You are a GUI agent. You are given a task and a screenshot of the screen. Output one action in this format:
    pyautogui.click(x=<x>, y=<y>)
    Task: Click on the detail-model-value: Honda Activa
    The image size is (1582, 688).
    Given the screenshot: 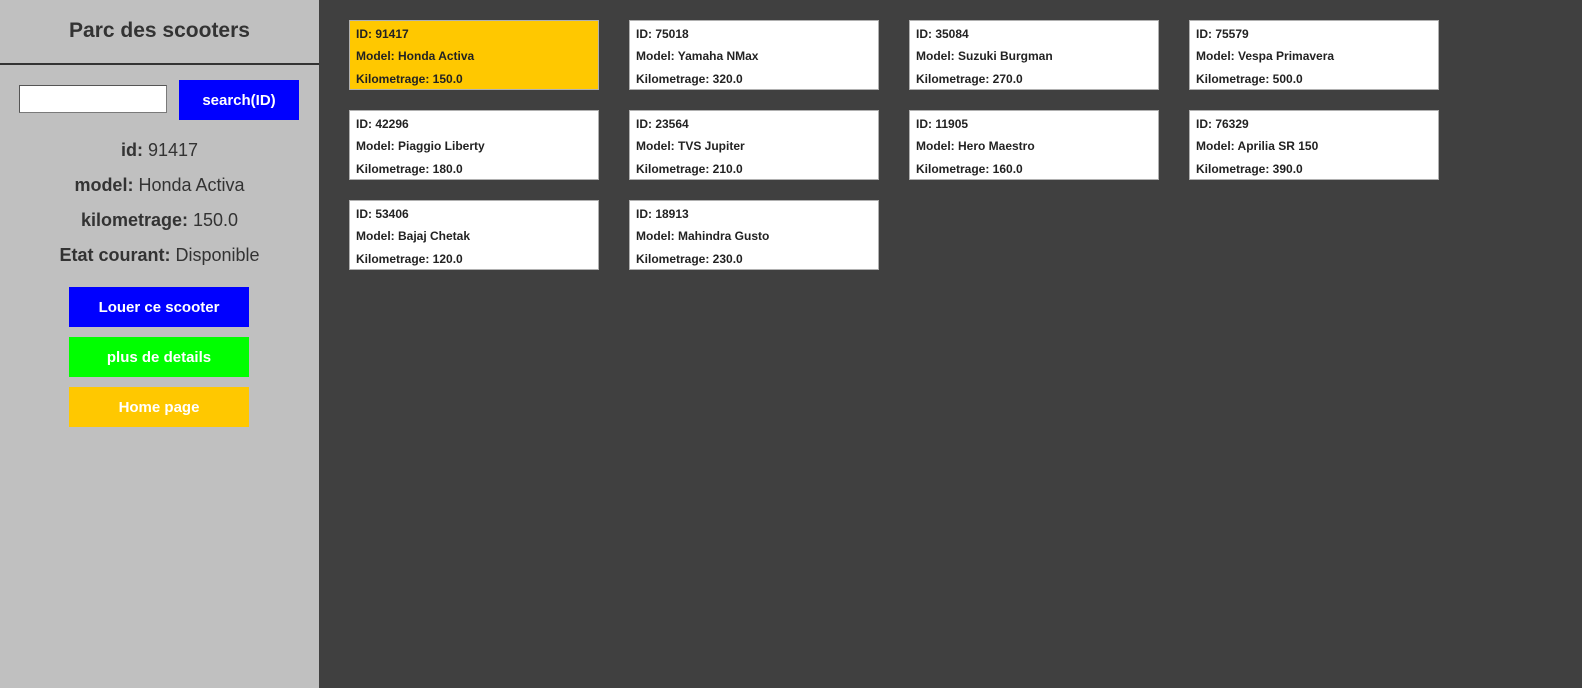 What is the action you would take?
    pyautogui.click(x=191, y=185)
    